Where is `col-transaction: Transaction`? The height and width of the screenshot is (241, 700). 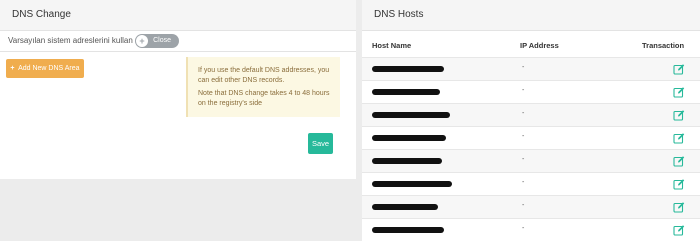
col-transaction: Transaction is located at coordinates (663, 45).